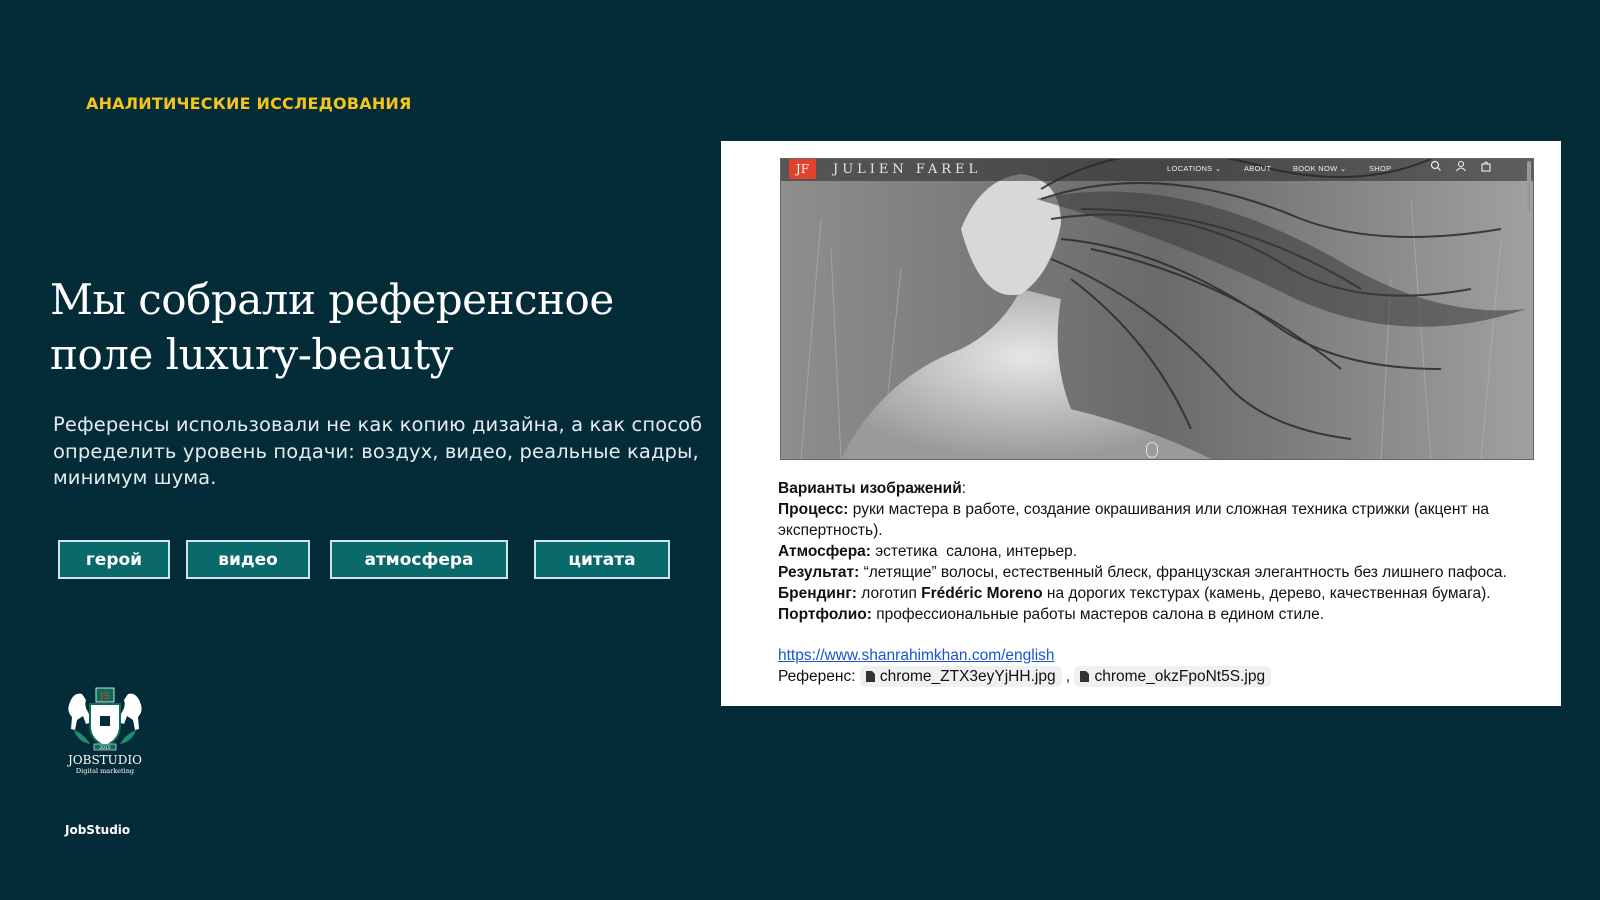  Describe the element at coordinates (104, 760) in the screenshot. I see `logo-name: JOBSTUDIO` at that location.